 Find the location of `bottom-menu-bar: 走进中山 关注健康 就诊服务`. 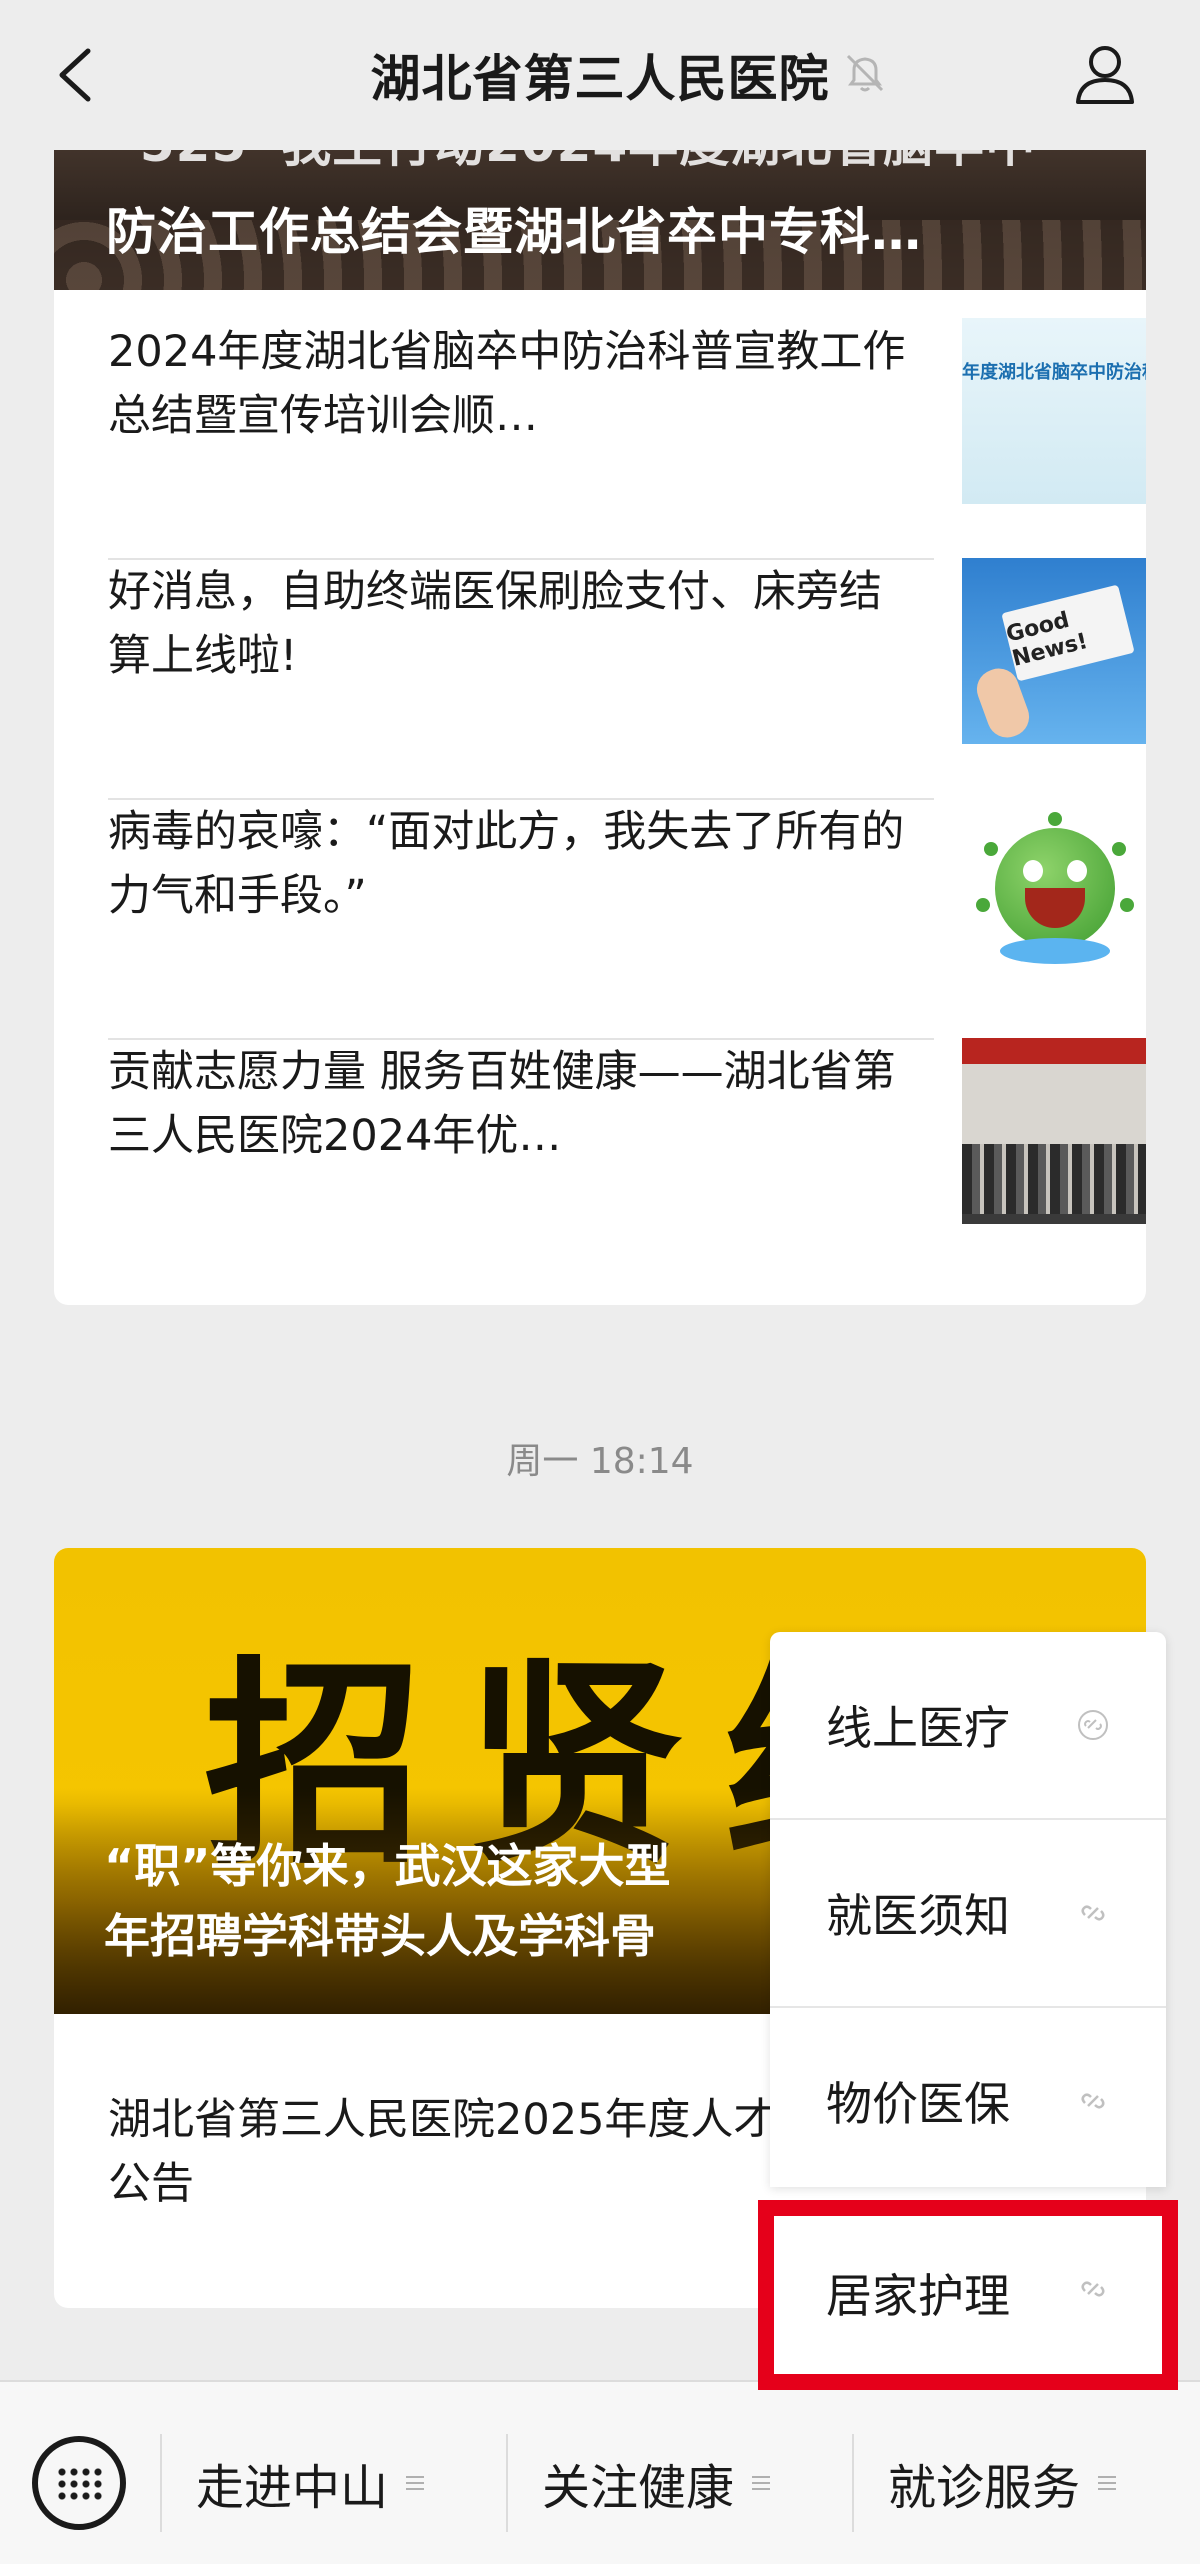

bottom-menu-bar: 走进中山 关注健康 就诊服务 is located at coordinates (600, 2472).